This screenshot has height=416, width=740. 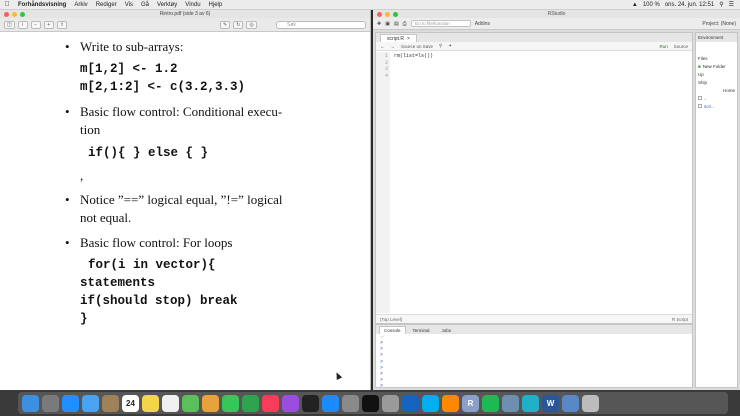 What do you see at coordinates (590, 403) in the screenshot?
I see `trash-icon` at bounding box center [590, 403].